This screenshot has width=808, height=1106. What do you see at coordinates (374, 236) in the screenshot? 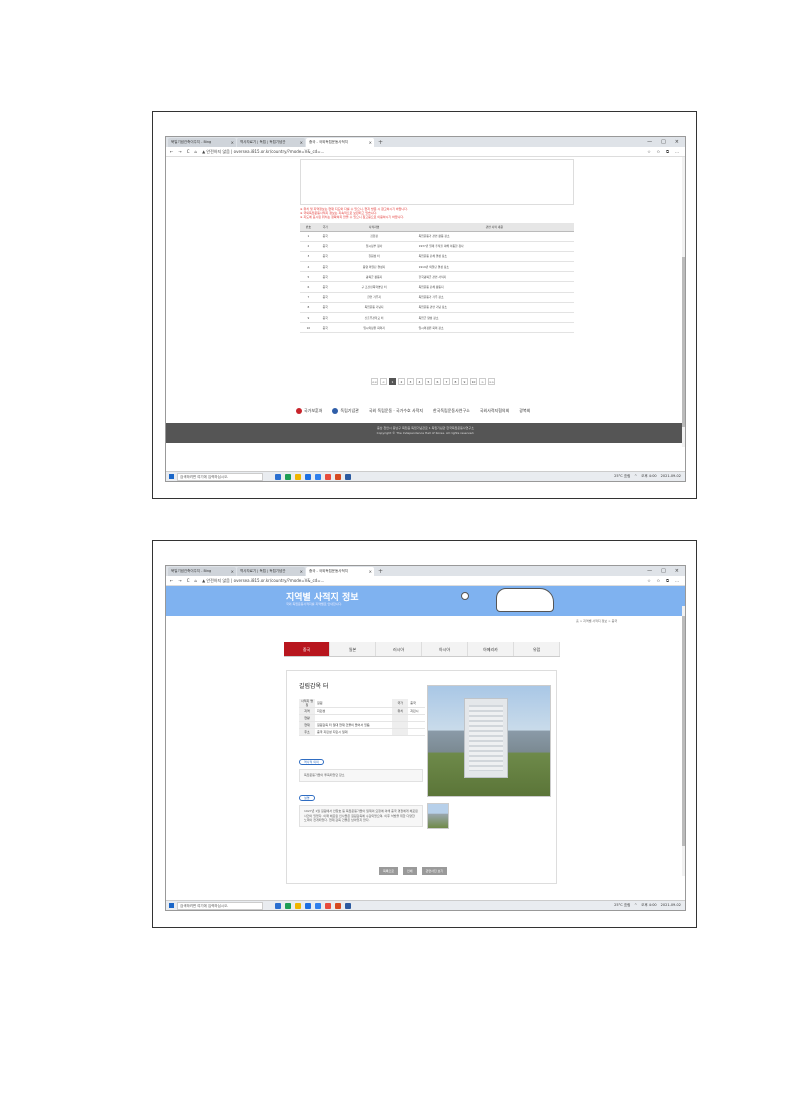
I see `row-site-name: 집합장` at bounding box center [374, 236].